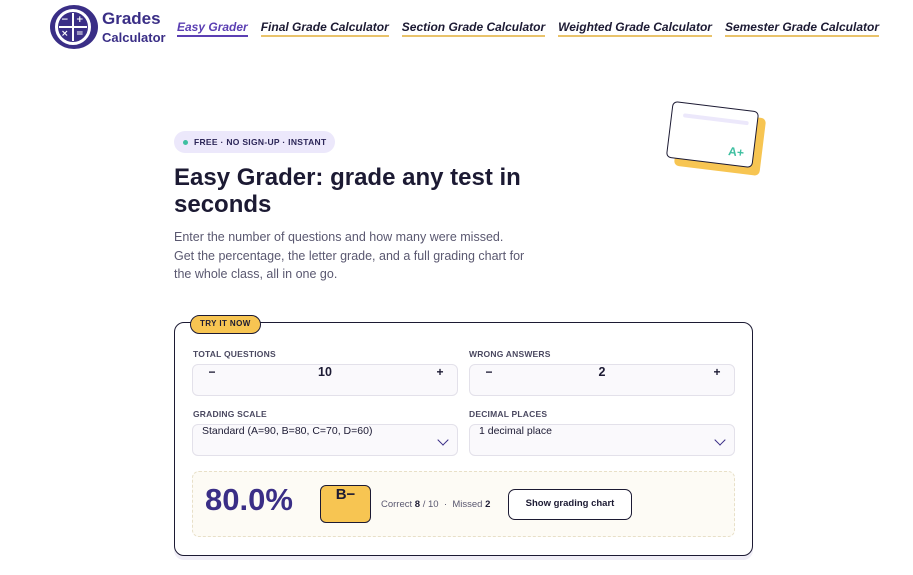 This screenshot has height=575, width=913. What do you see at coordinates (515, 431) in the screenshot?
I see `decimal-places-value: 1 decimal place` at bounding box center [515, 431].